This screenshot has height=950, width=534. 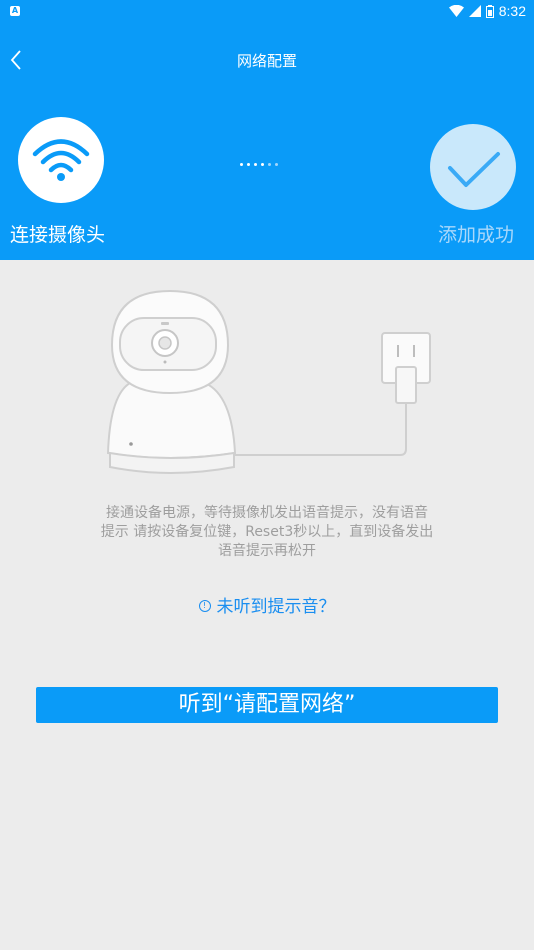 What do you see at coordinates (15, 11) in the screenshot?
I see `app-notification-icon: A` at bounding box center [15, 11].